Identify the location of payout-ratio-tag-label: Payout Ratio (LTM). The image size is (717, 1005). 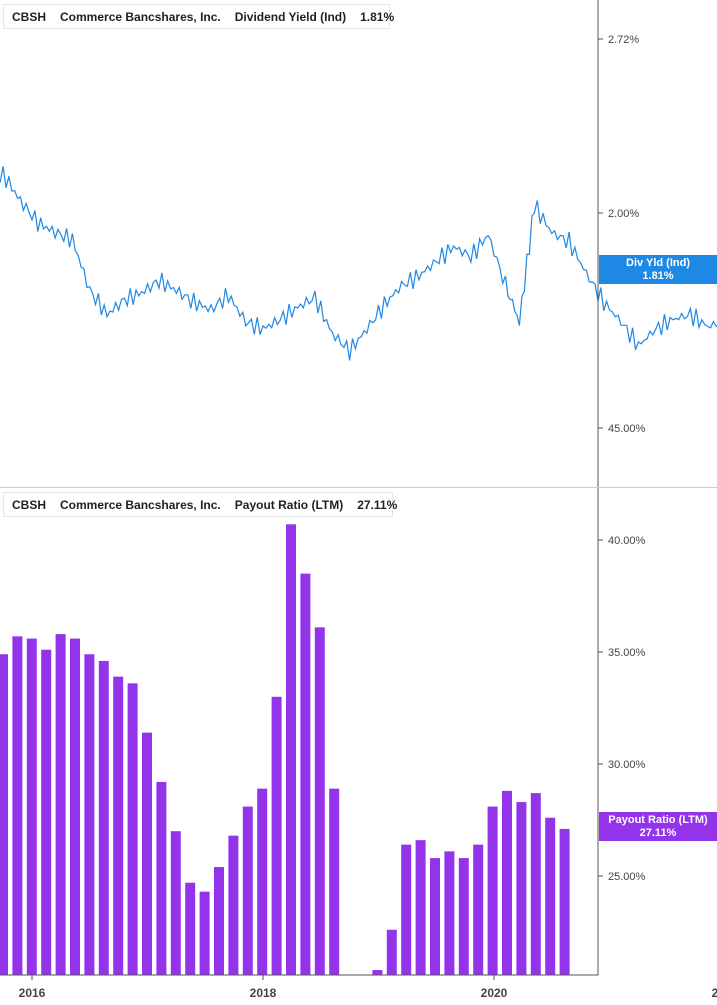
(658, 820).